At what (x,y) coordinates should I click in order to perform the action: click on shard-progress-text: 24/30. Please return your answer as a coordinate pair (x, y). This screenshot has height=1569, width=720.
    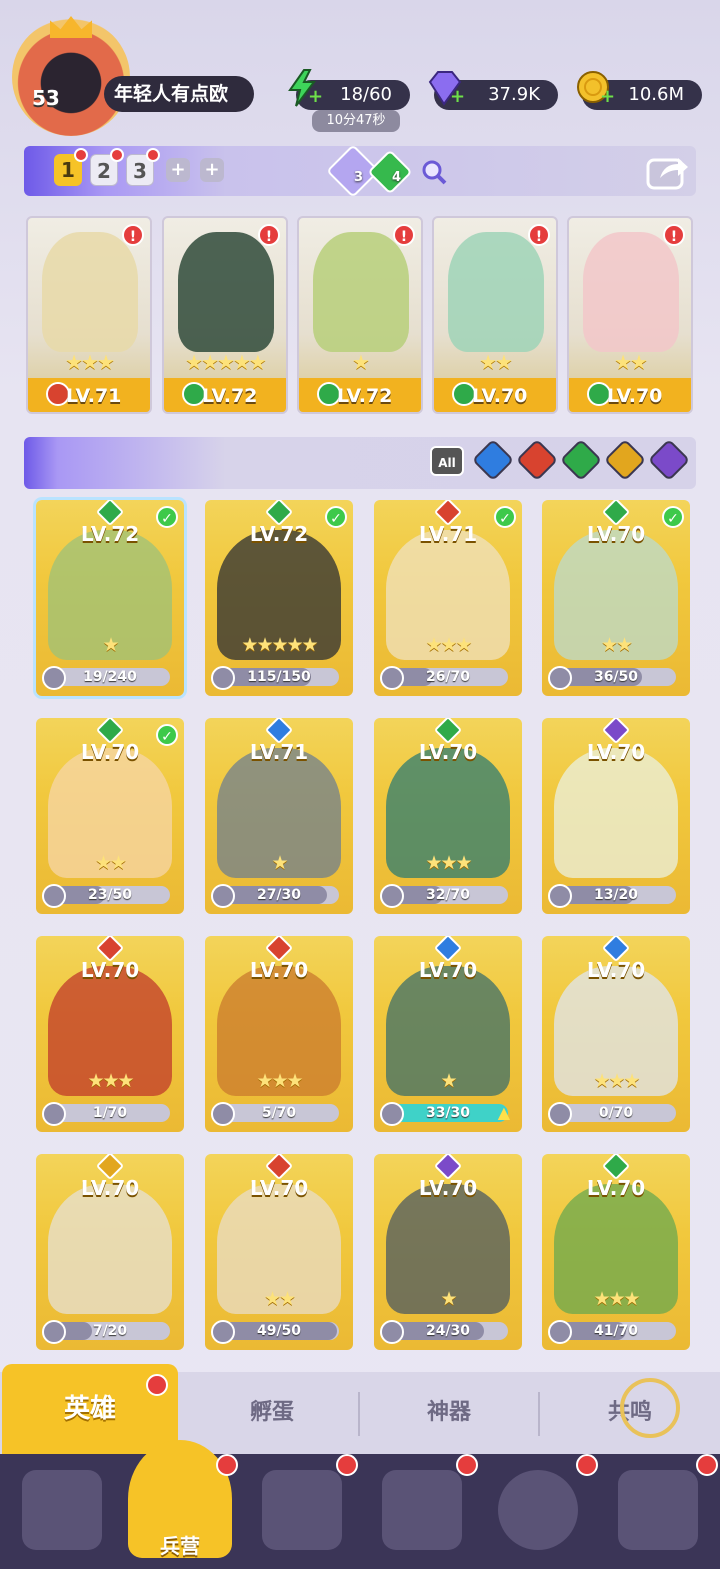
    Looking at the image, I should click on (448, 1331).